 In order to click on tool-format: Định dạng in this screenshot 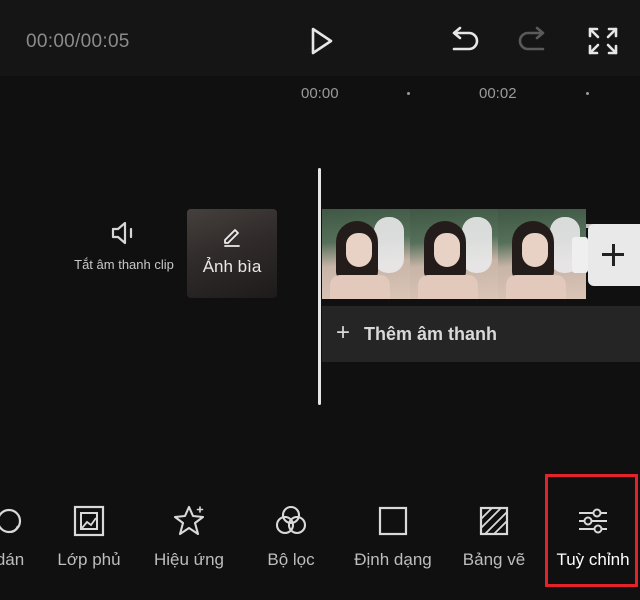, I will do `click(393, 538)`.